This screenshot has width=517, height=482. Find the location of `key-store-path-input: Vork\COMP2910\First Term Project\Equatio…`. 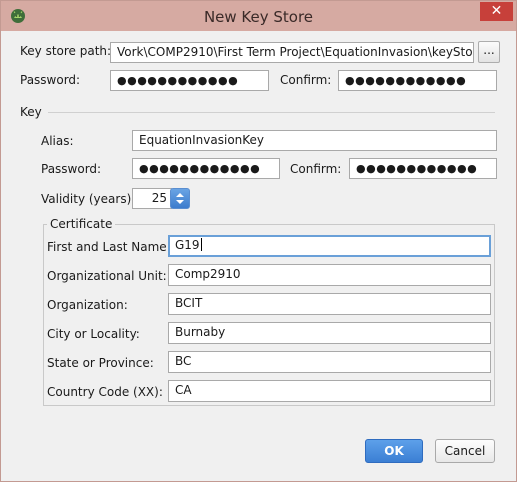

key-store-path-input: Vork\COMP2910\First Term Project\Equatio… is located at coordinates (292, 52).